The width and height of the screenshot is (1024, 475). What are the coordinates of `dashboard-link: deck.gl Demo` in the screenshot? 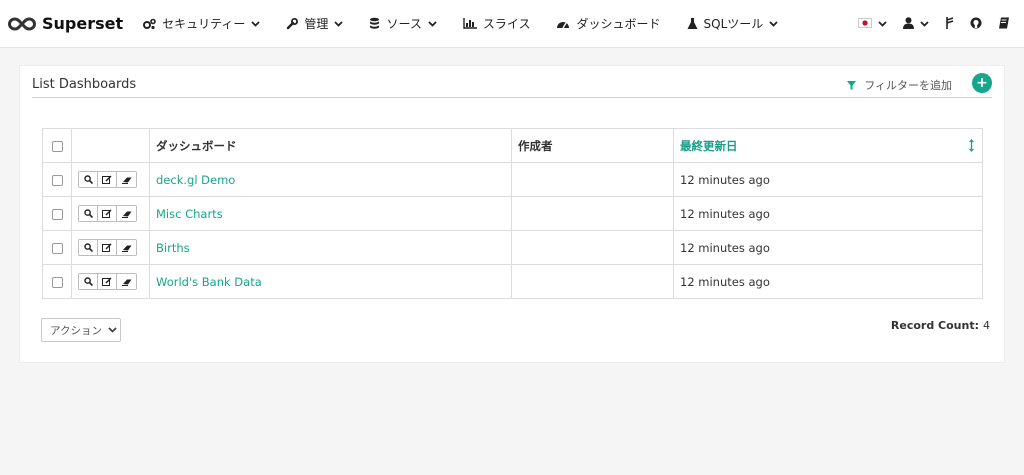 It's located at (195, 180).